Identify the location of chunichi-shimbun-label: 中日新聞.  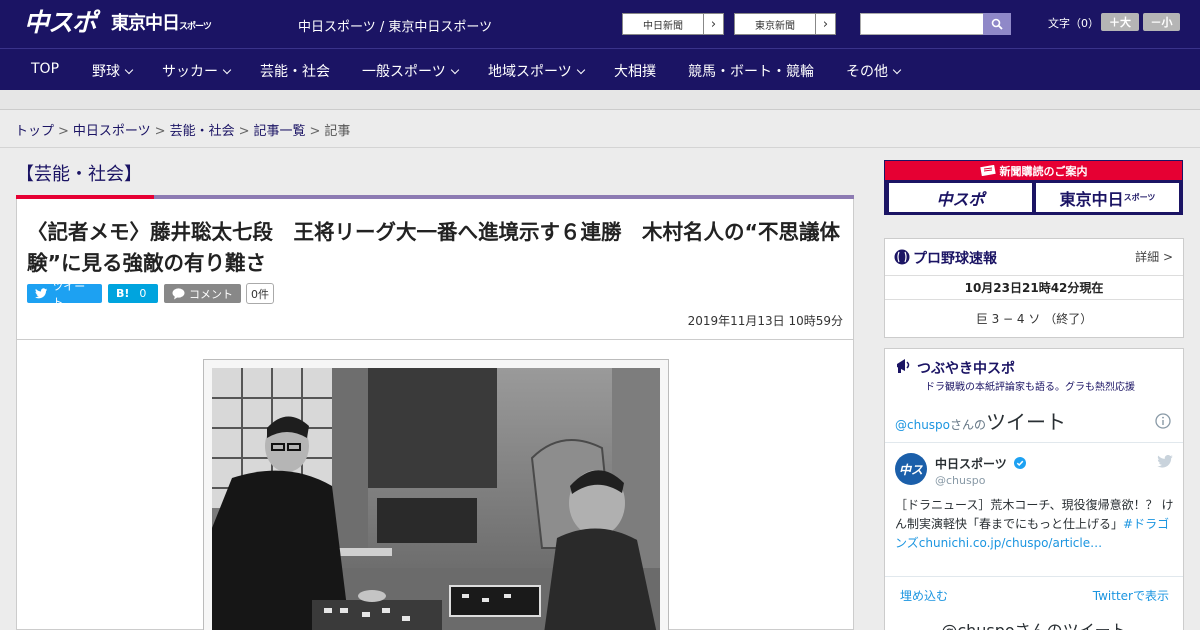
(663, 26).